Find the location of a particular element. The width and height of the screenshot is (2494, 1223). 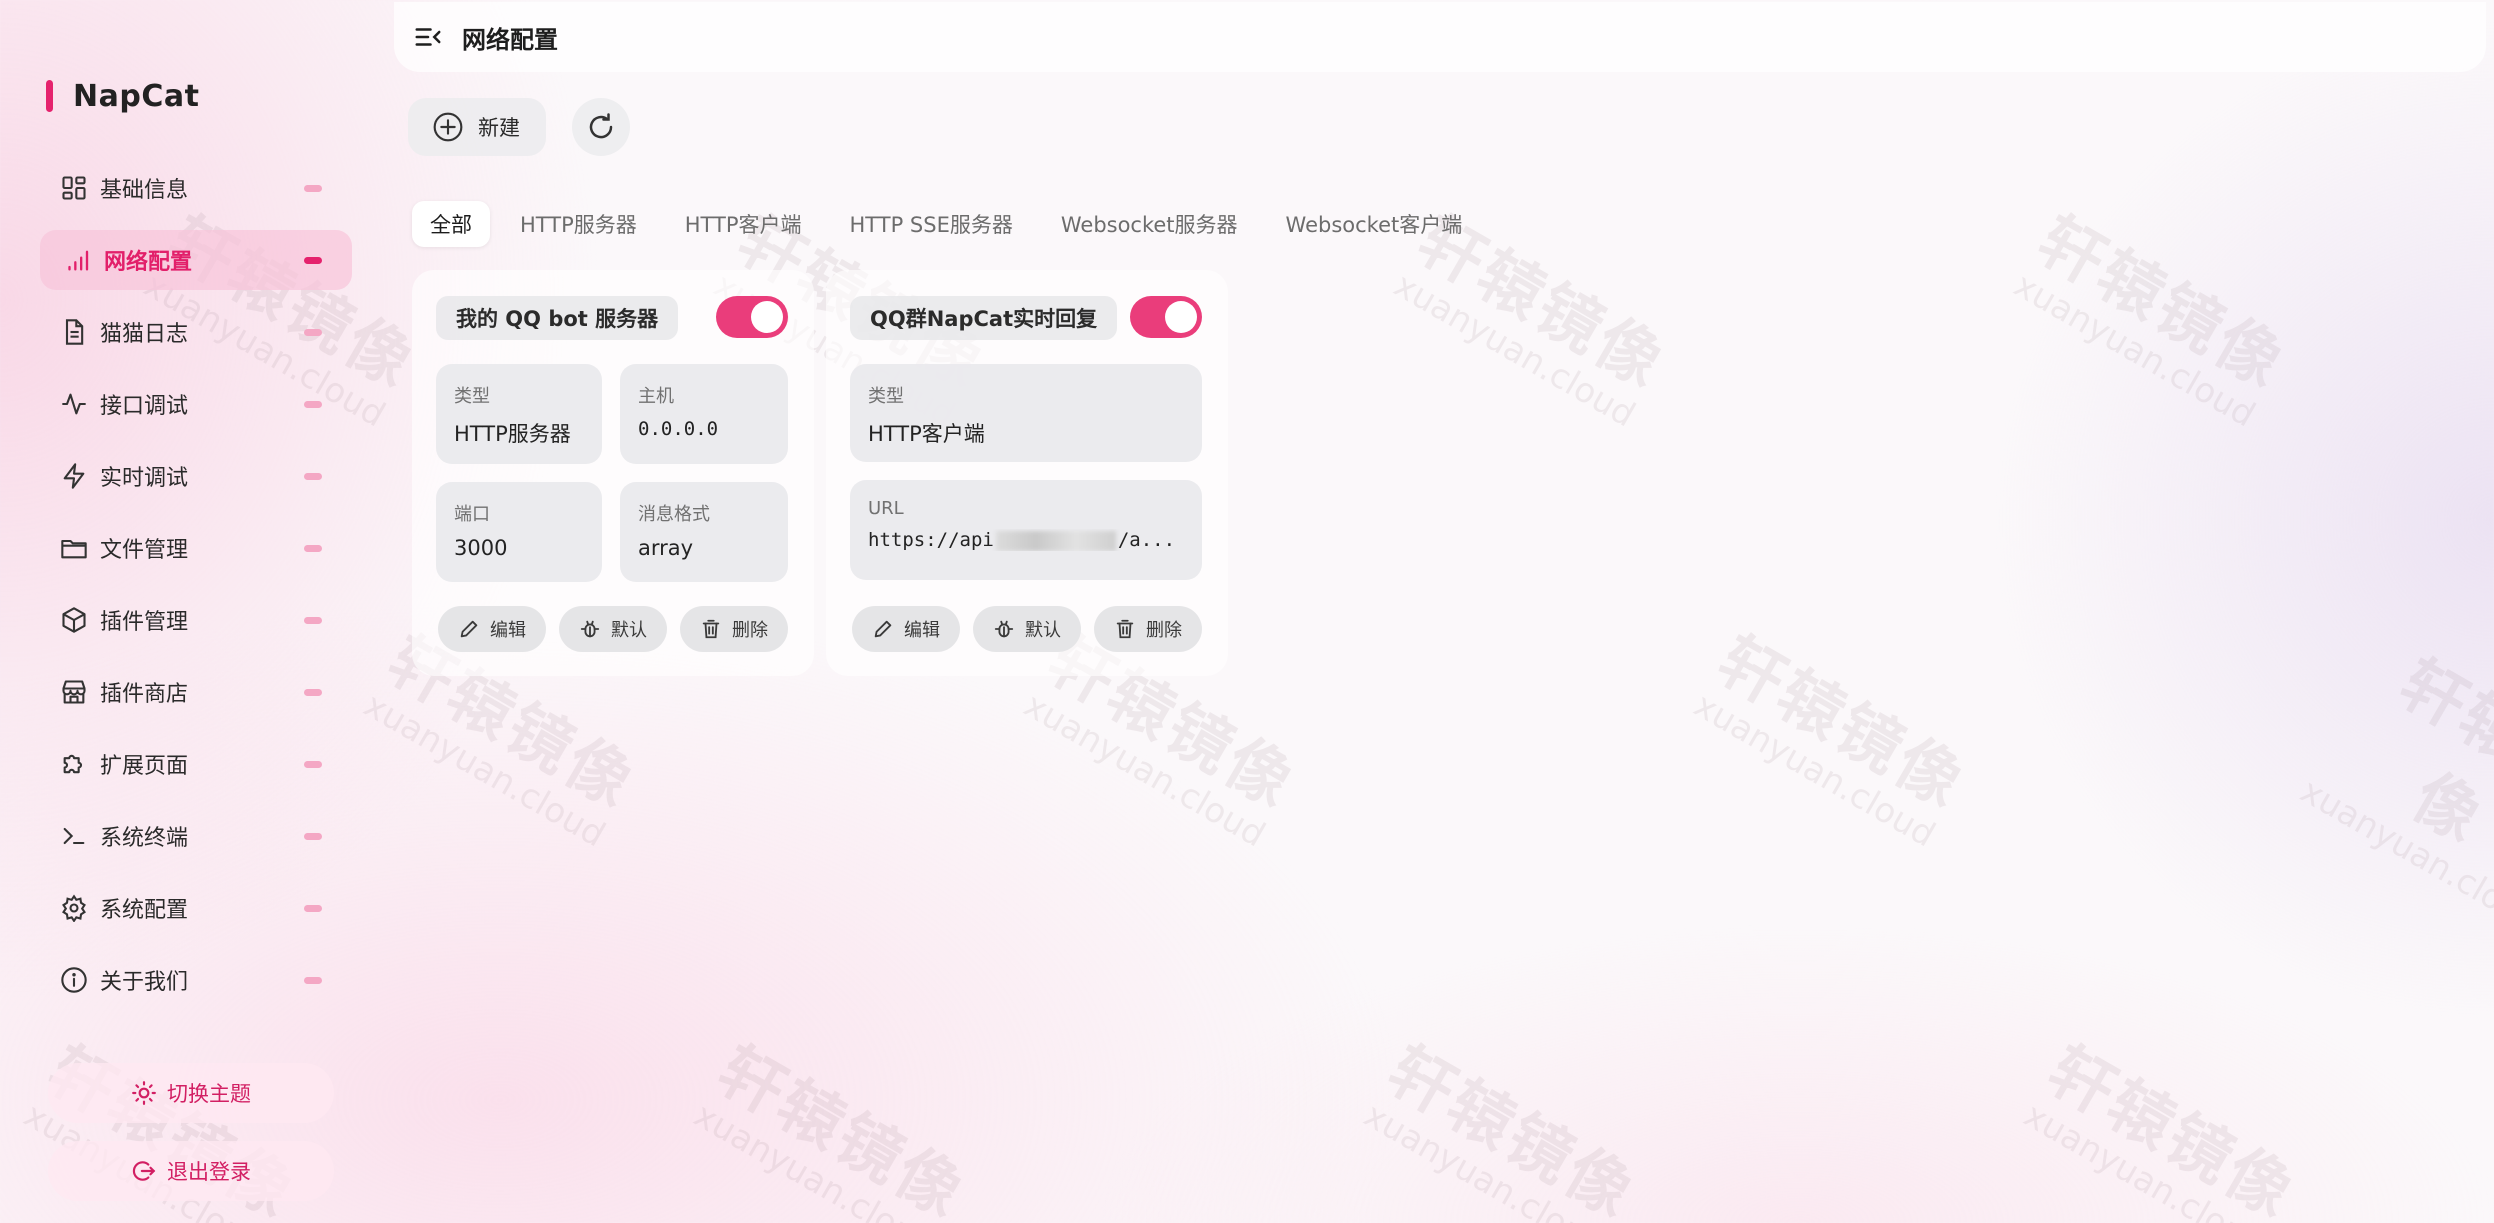

sidebar-item-plugin-manager: 插件管理 is located at coordinates (196, 620).